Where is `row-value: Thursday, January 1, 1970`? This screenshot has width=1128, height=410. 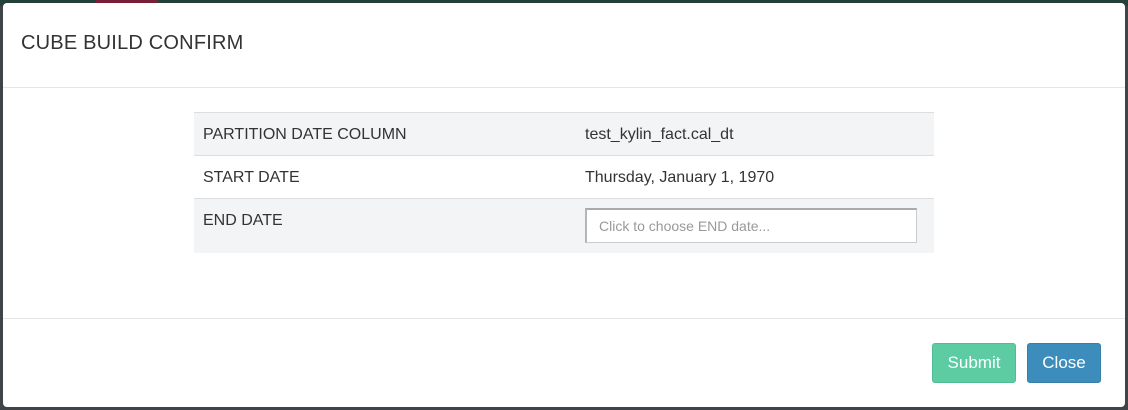 row-value: Thursday, January 1, 1970 is located at coordinates (680, 177).